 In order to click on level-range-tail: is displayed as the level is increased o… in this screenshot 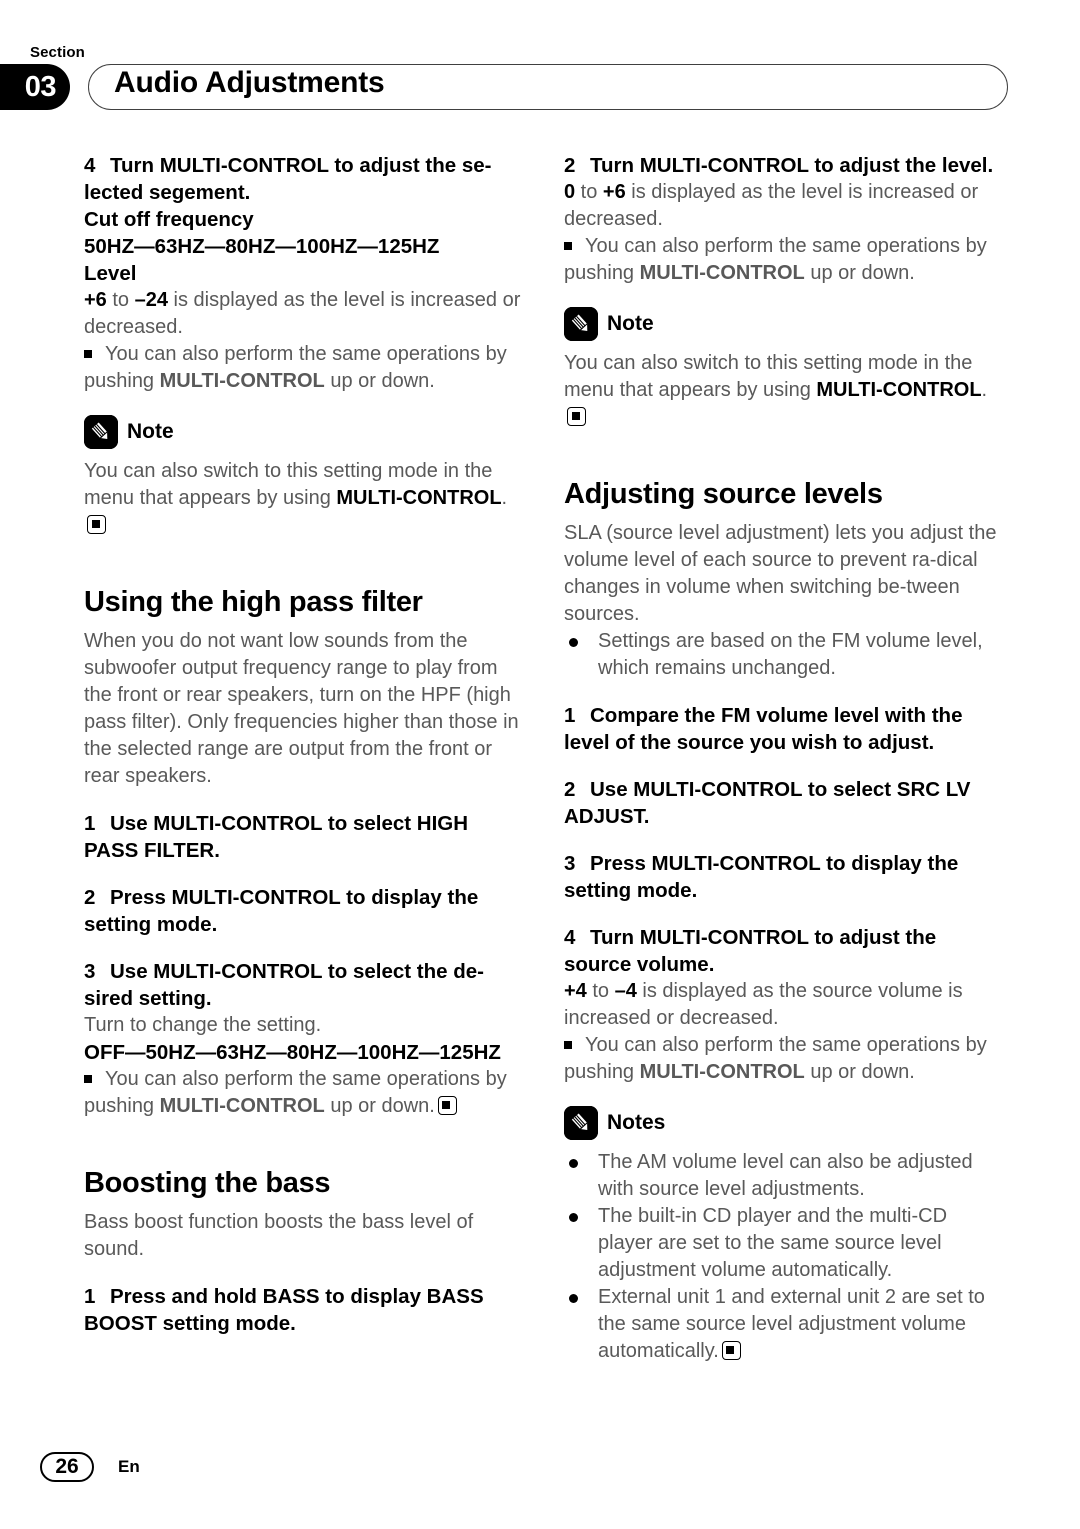, I will do `click(771, 205)`.